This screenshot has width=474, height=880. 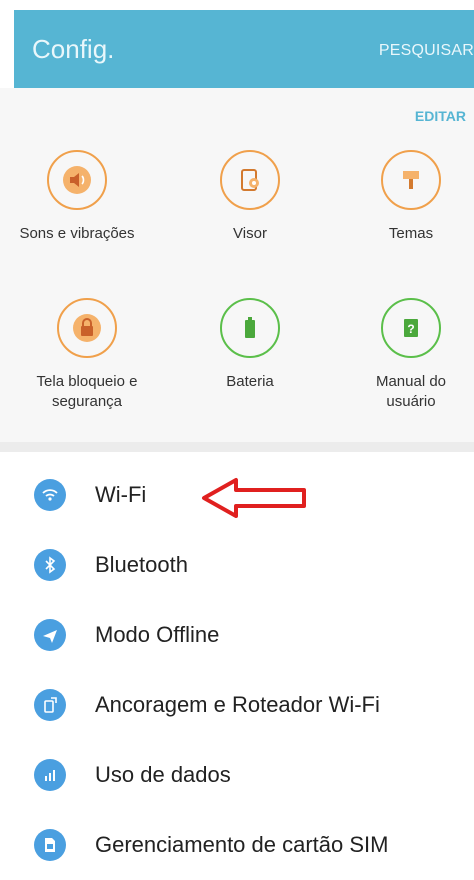 What do you see at coordinates (411, 391) in the screenshot?
I see `quick-setting-label: Manual do usuário` at bounding box center [411, 391].